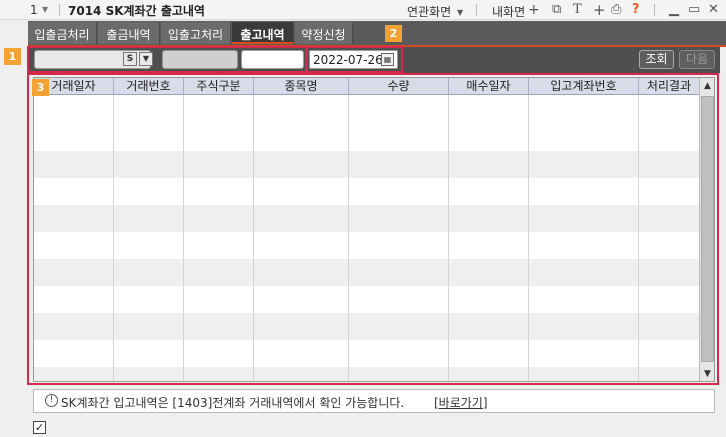 Image resolution: width=726 pixels, height=437 pixels. What do you see at coordinates (233, 403) in the screenshot?
I see `info-message: SK계좌간 입고내역은 [1403]전계좌 거래내역에서 확인 가능합니다.` at bounding box center [233, 403].